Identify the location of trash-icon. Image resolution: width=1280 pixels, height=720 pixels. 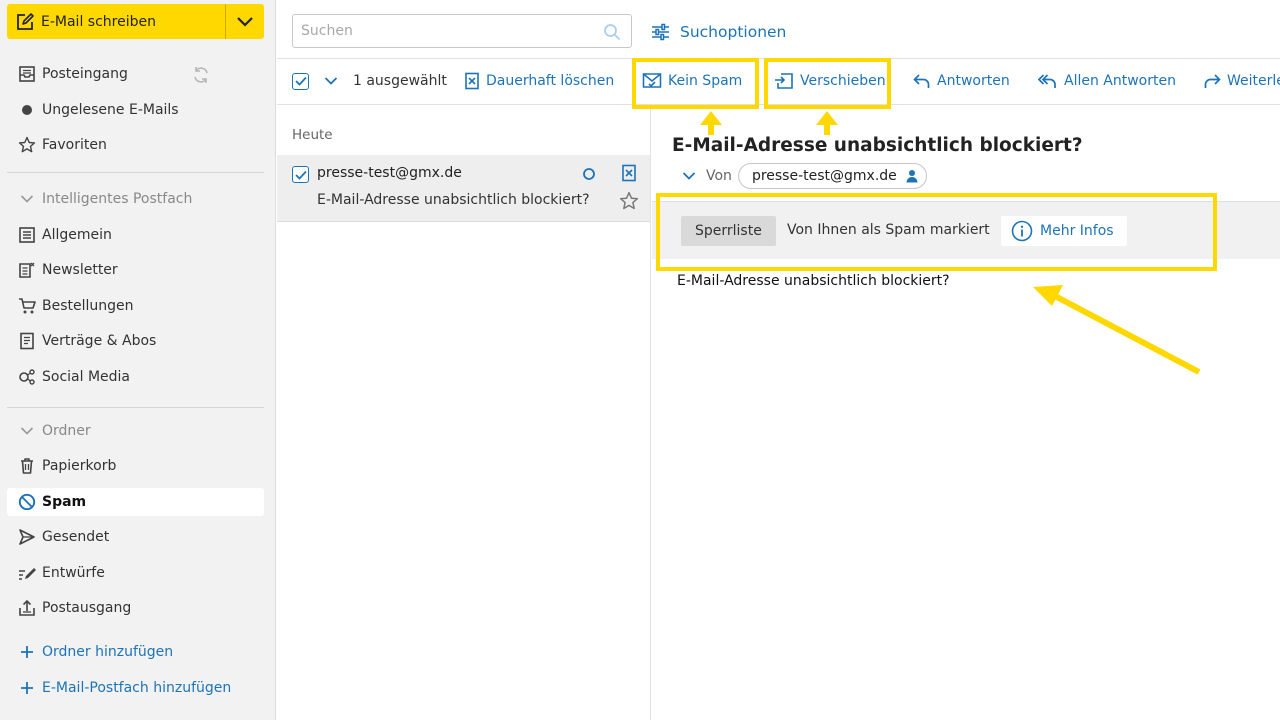
(27, 466).